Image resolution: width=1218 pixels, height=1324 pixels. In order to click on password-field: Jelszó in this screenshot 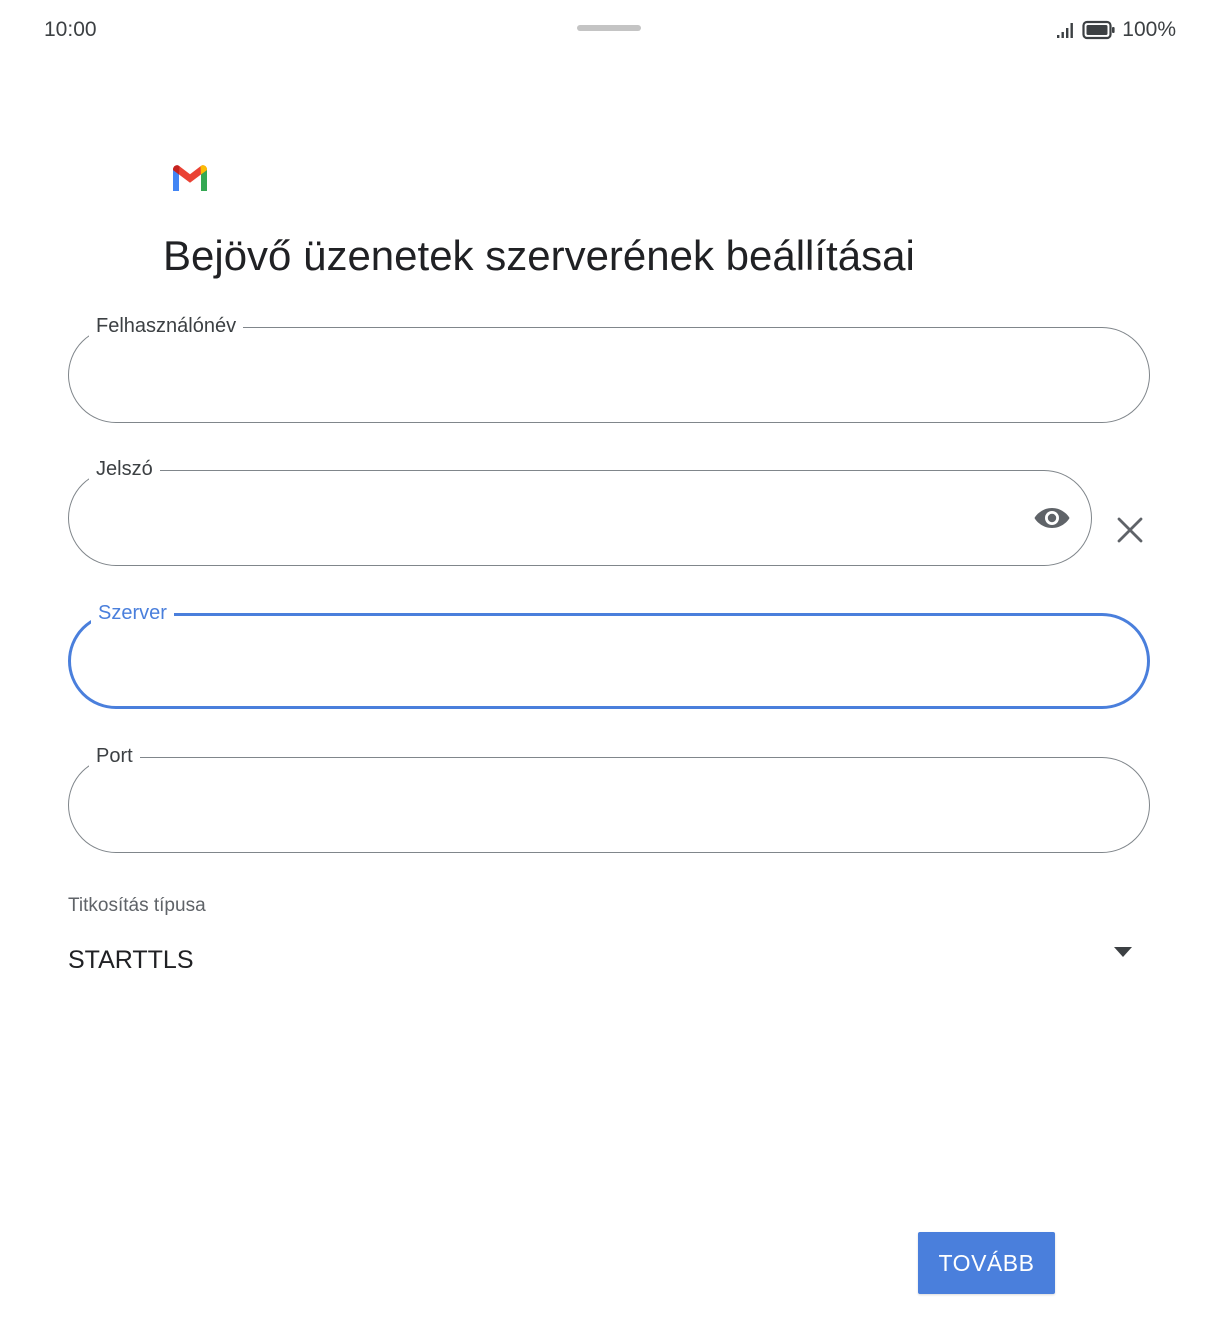, I will do `click(580, 511)`.